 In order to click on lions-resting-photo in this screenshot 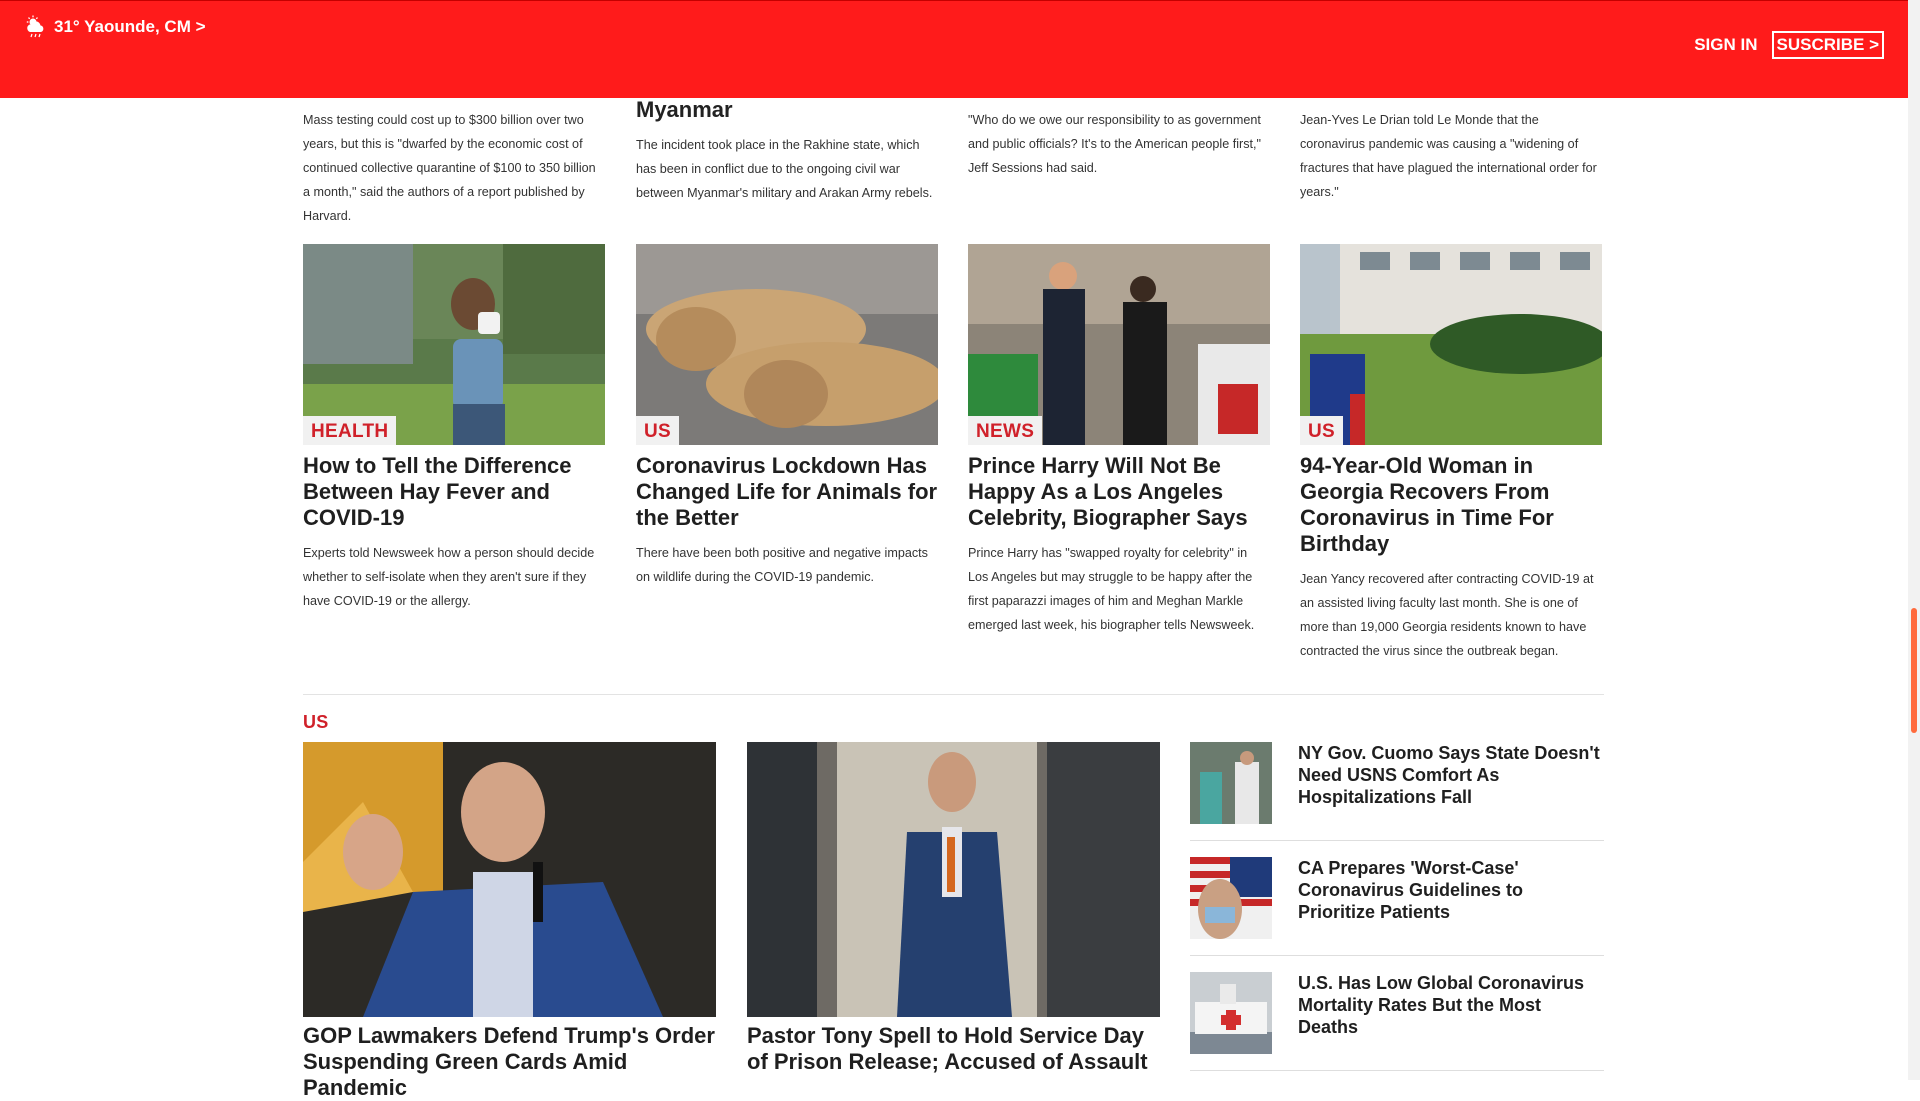, I will do `click(787, 344)`.